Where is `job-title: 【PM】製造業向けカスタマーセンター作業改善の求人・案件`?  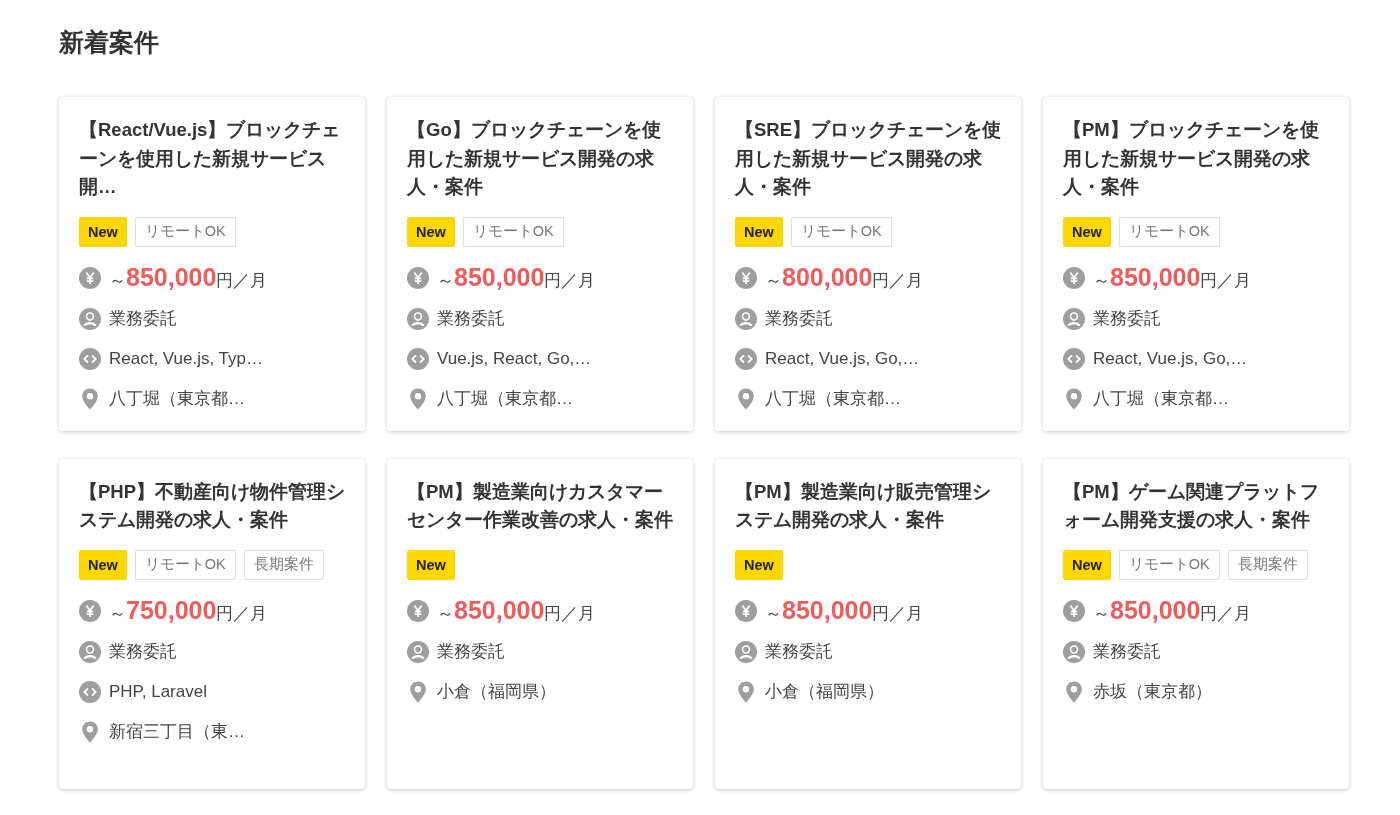
job-title: 【PM】製造業向けカスタマーセンター作業改善の求人・案件 is located at coordinates (540, 505).